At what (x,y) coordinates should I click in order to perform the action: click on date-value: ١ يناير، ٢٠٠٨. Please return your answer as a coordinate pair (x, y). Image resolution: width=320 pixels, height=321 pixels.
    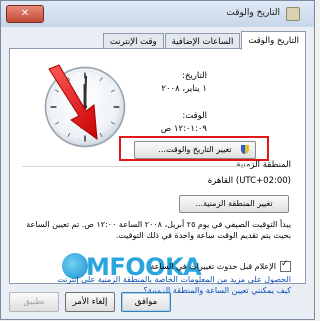
    Looking at the image, I should click on (184, 89).